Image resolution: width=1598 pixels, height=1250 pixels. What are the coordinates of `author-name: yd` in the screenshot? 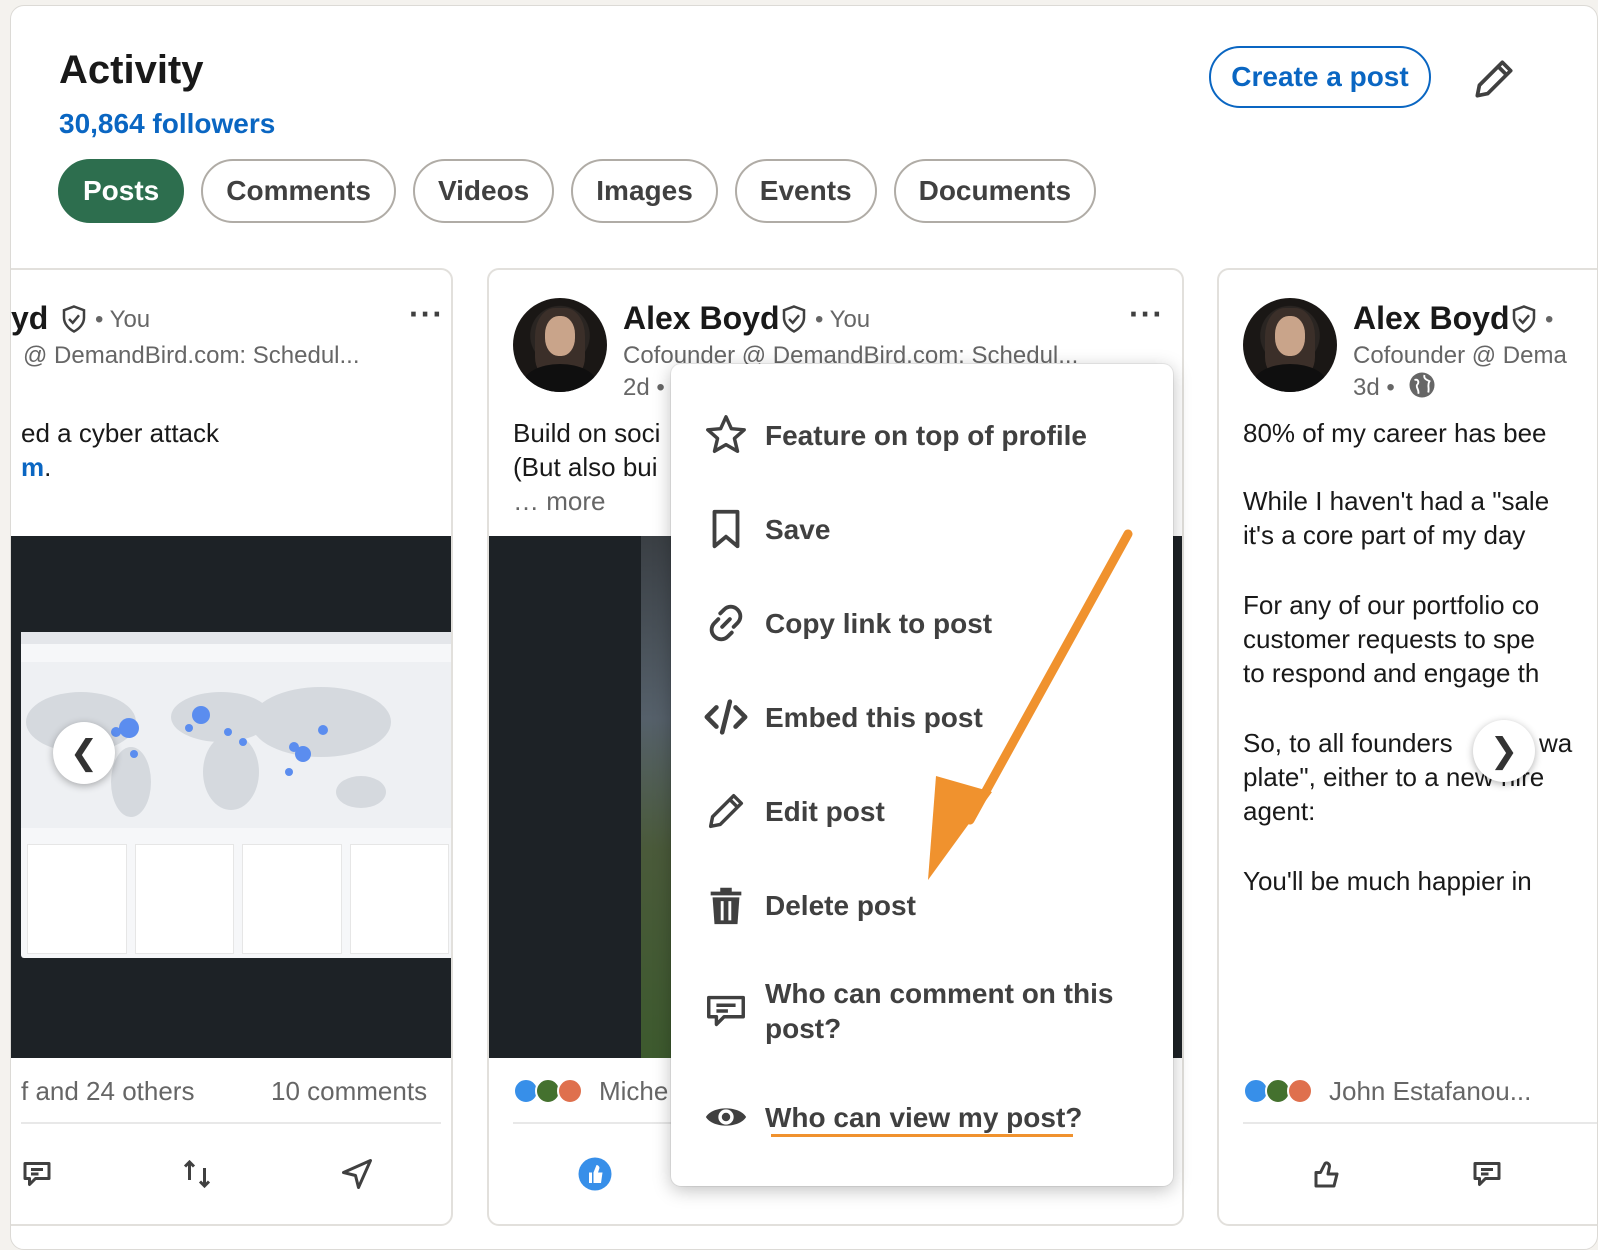 It's located at (29, 318).